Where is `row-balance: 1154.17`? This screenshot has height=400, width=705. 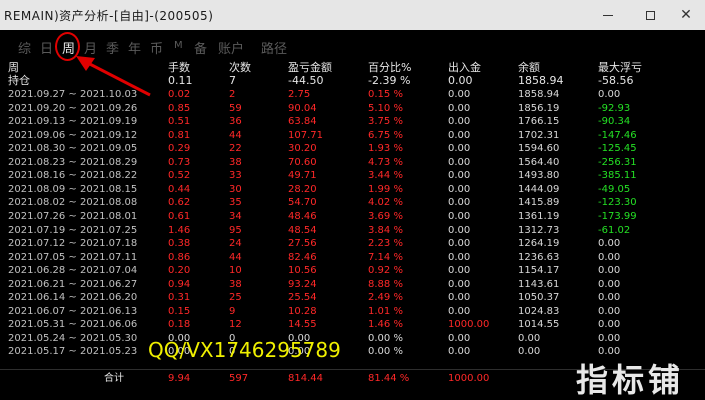 row-balance: 1154.17 is located at coordinates (539, 271).